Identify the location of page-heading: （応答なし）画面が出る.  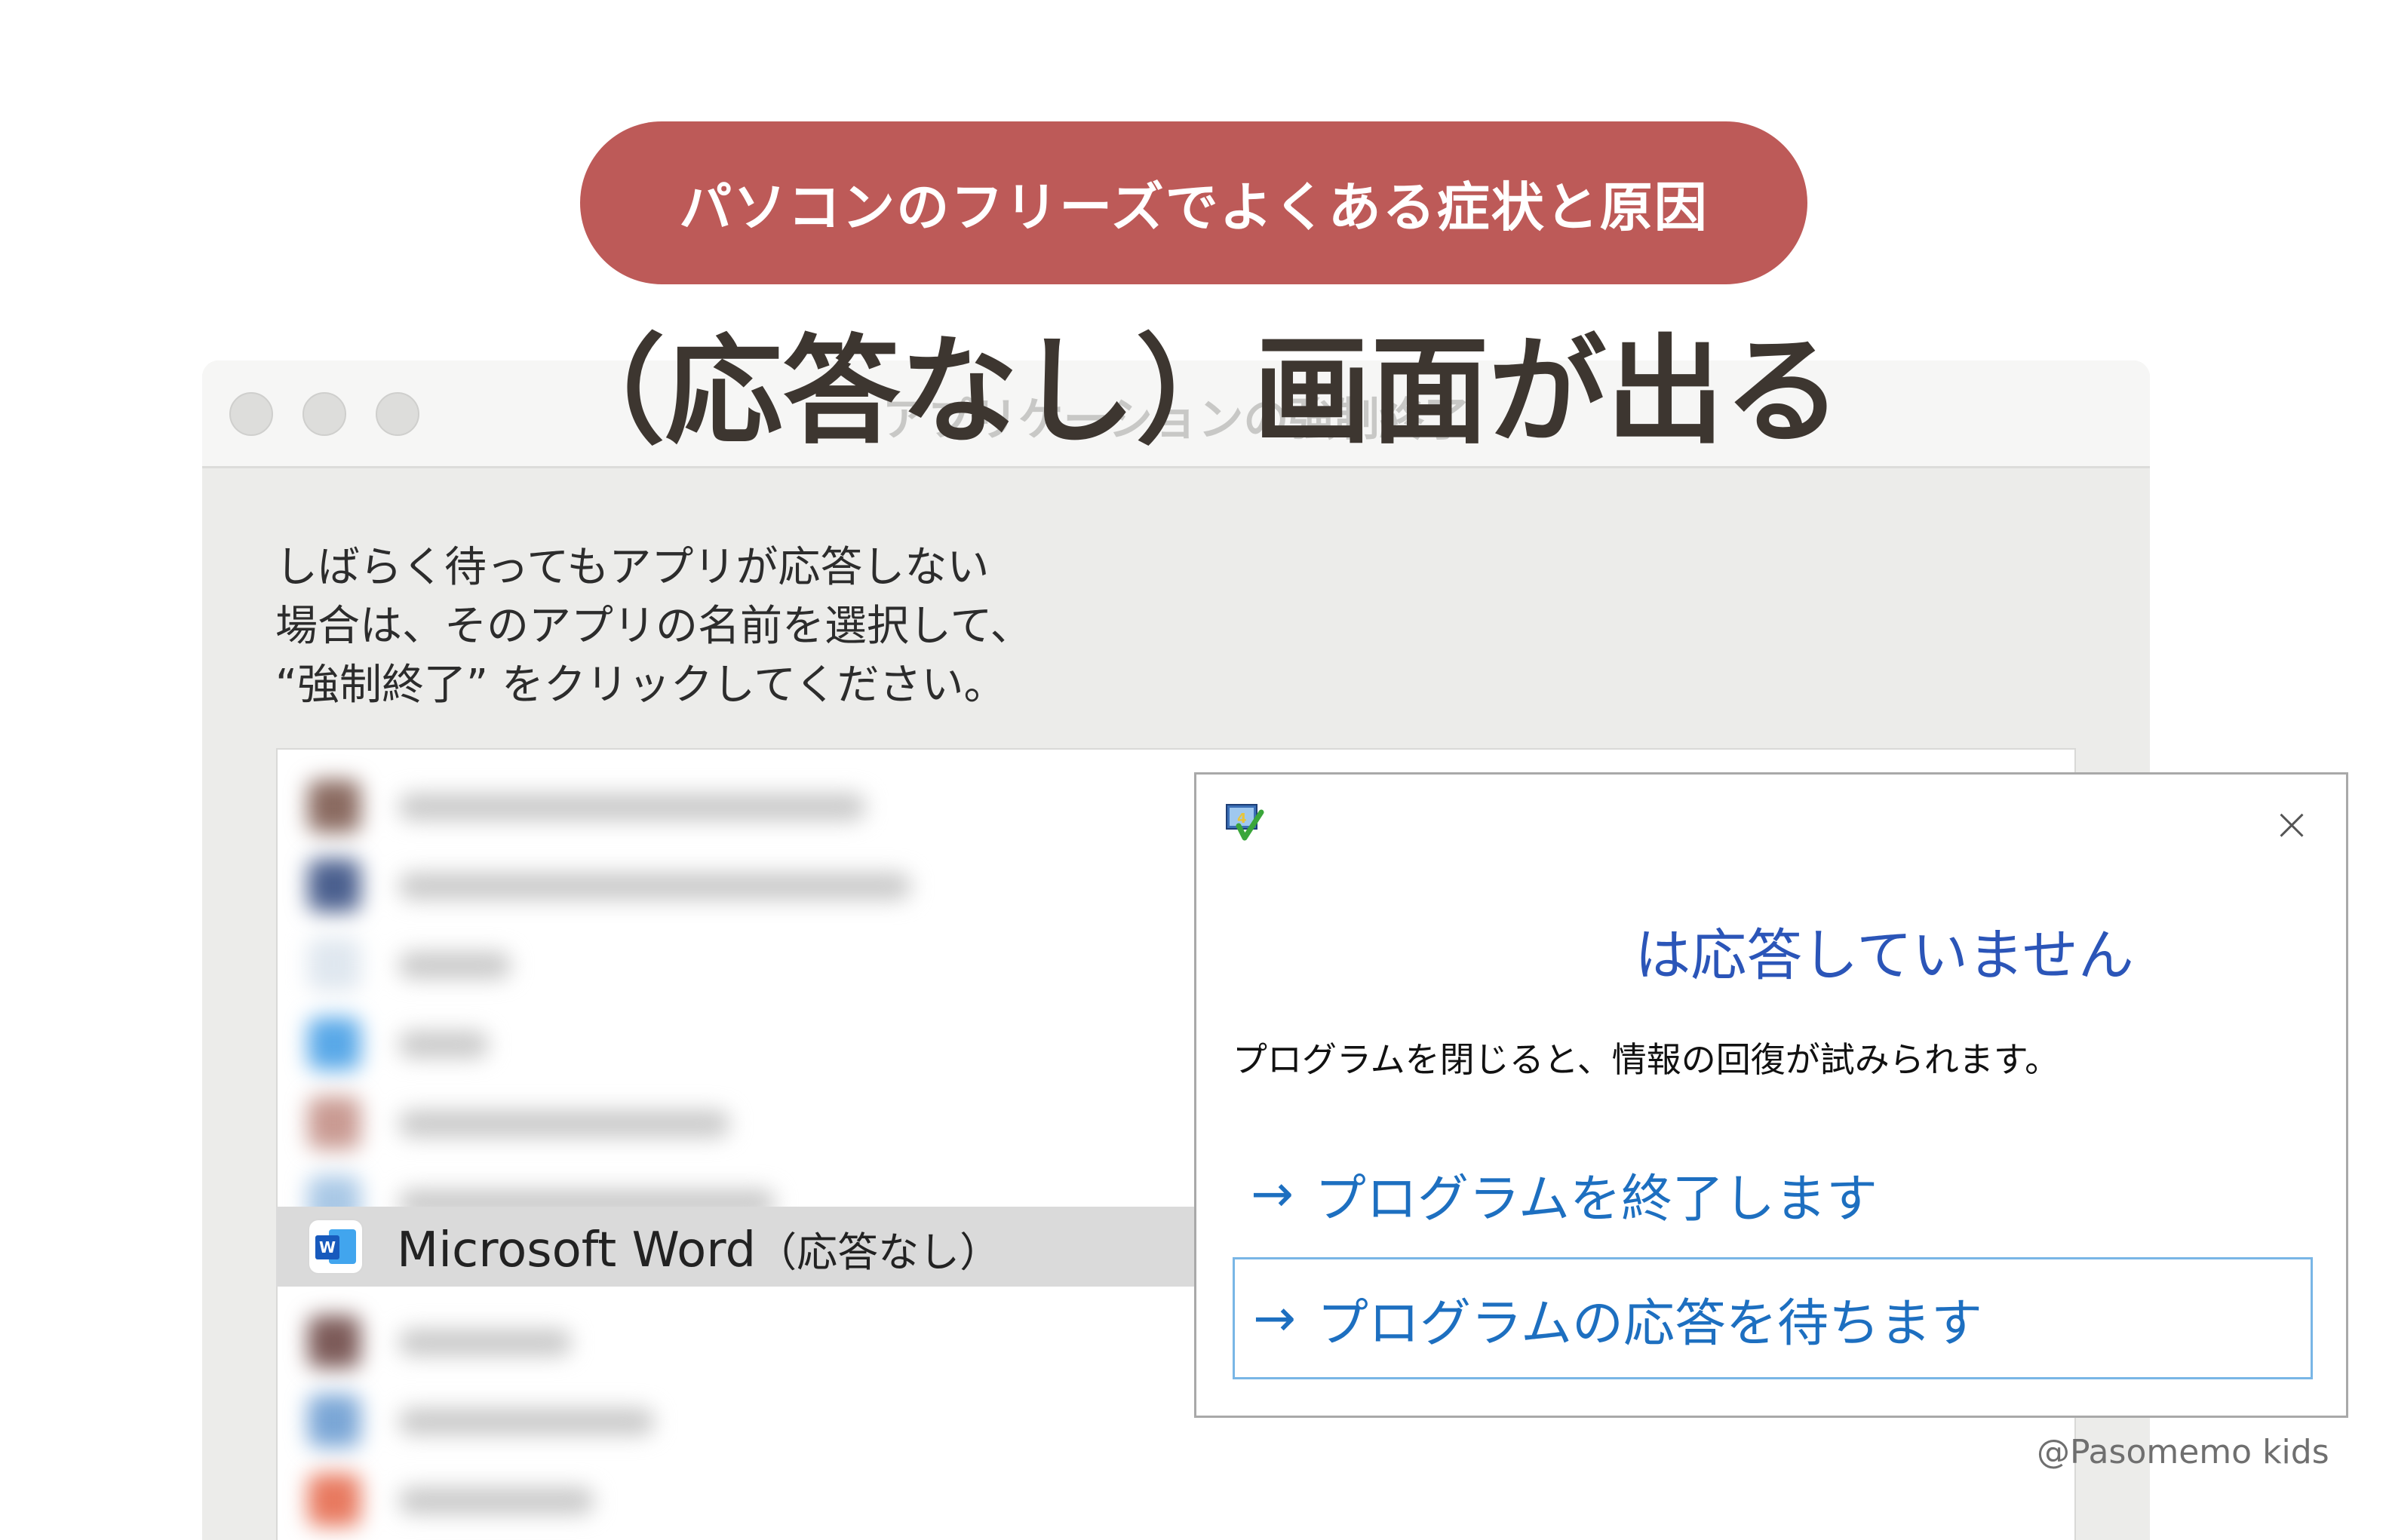
(1194, 391).